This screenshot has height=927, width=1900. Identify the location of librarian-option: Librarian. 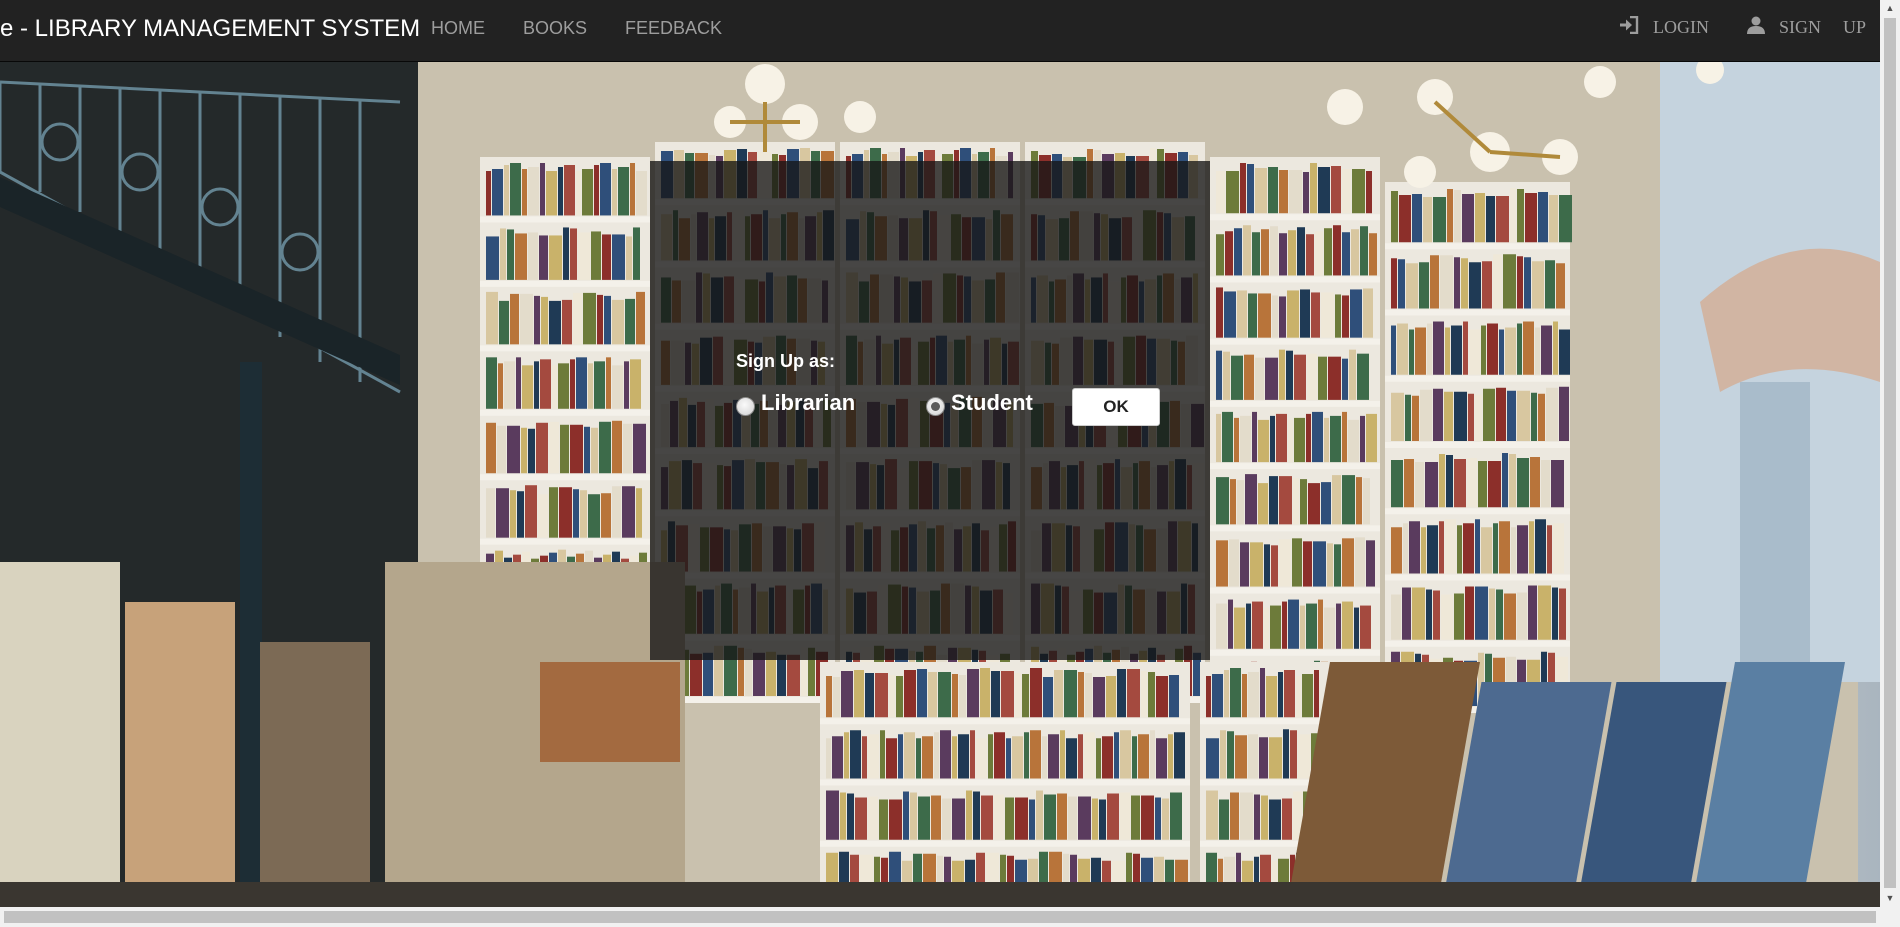
(795, 402).